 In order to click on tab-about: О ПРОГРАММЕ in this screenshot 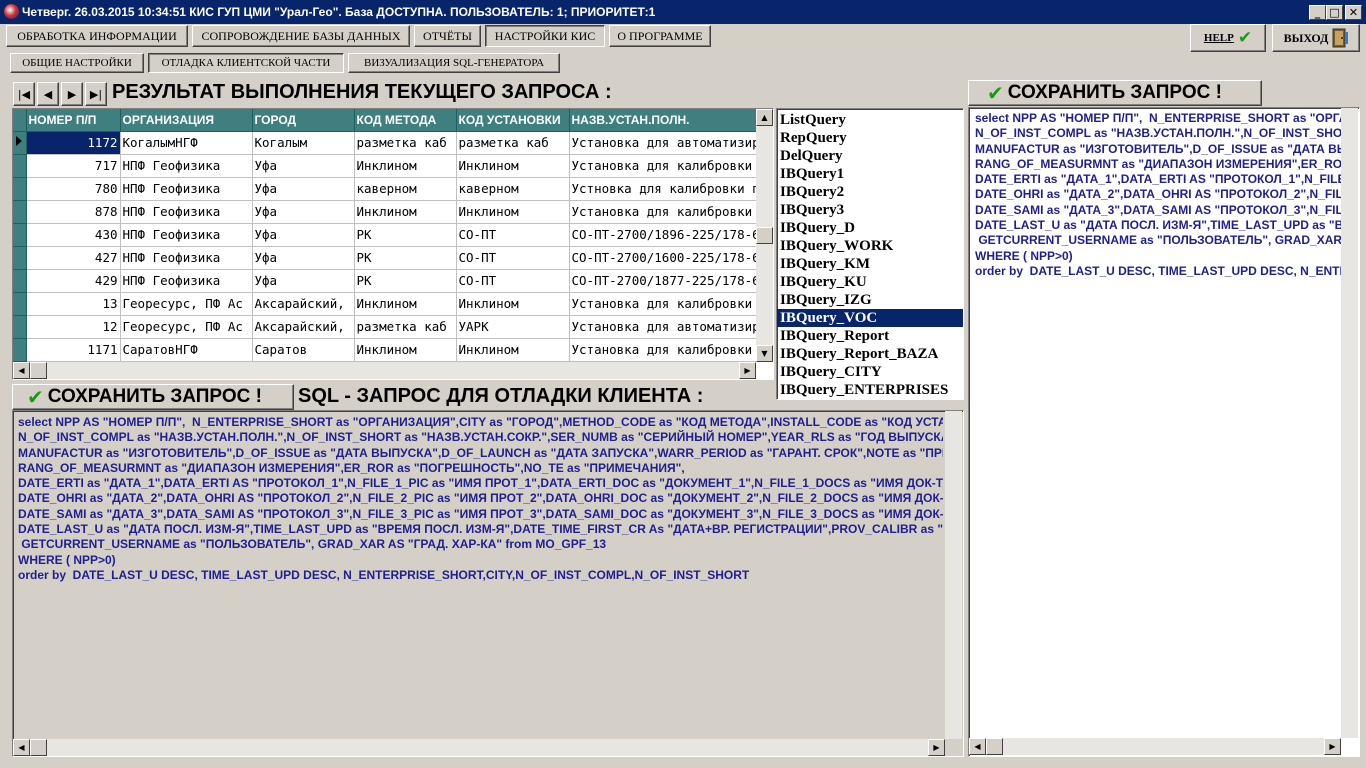, I will do `click(660, 36)`.